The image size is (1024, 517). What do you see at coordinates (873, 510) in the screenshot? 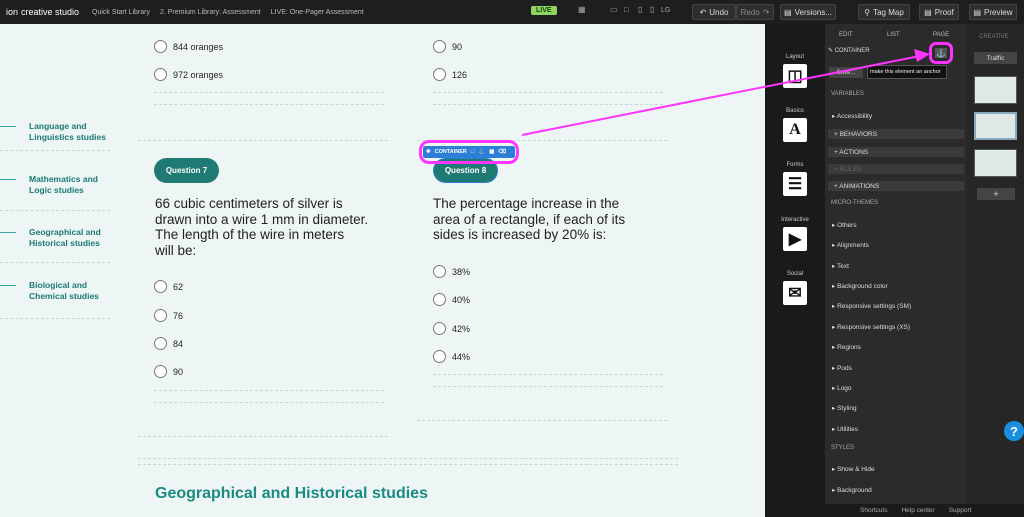
I see `shortcuts-link: Shortcuts` at bounding box center [873, 510].